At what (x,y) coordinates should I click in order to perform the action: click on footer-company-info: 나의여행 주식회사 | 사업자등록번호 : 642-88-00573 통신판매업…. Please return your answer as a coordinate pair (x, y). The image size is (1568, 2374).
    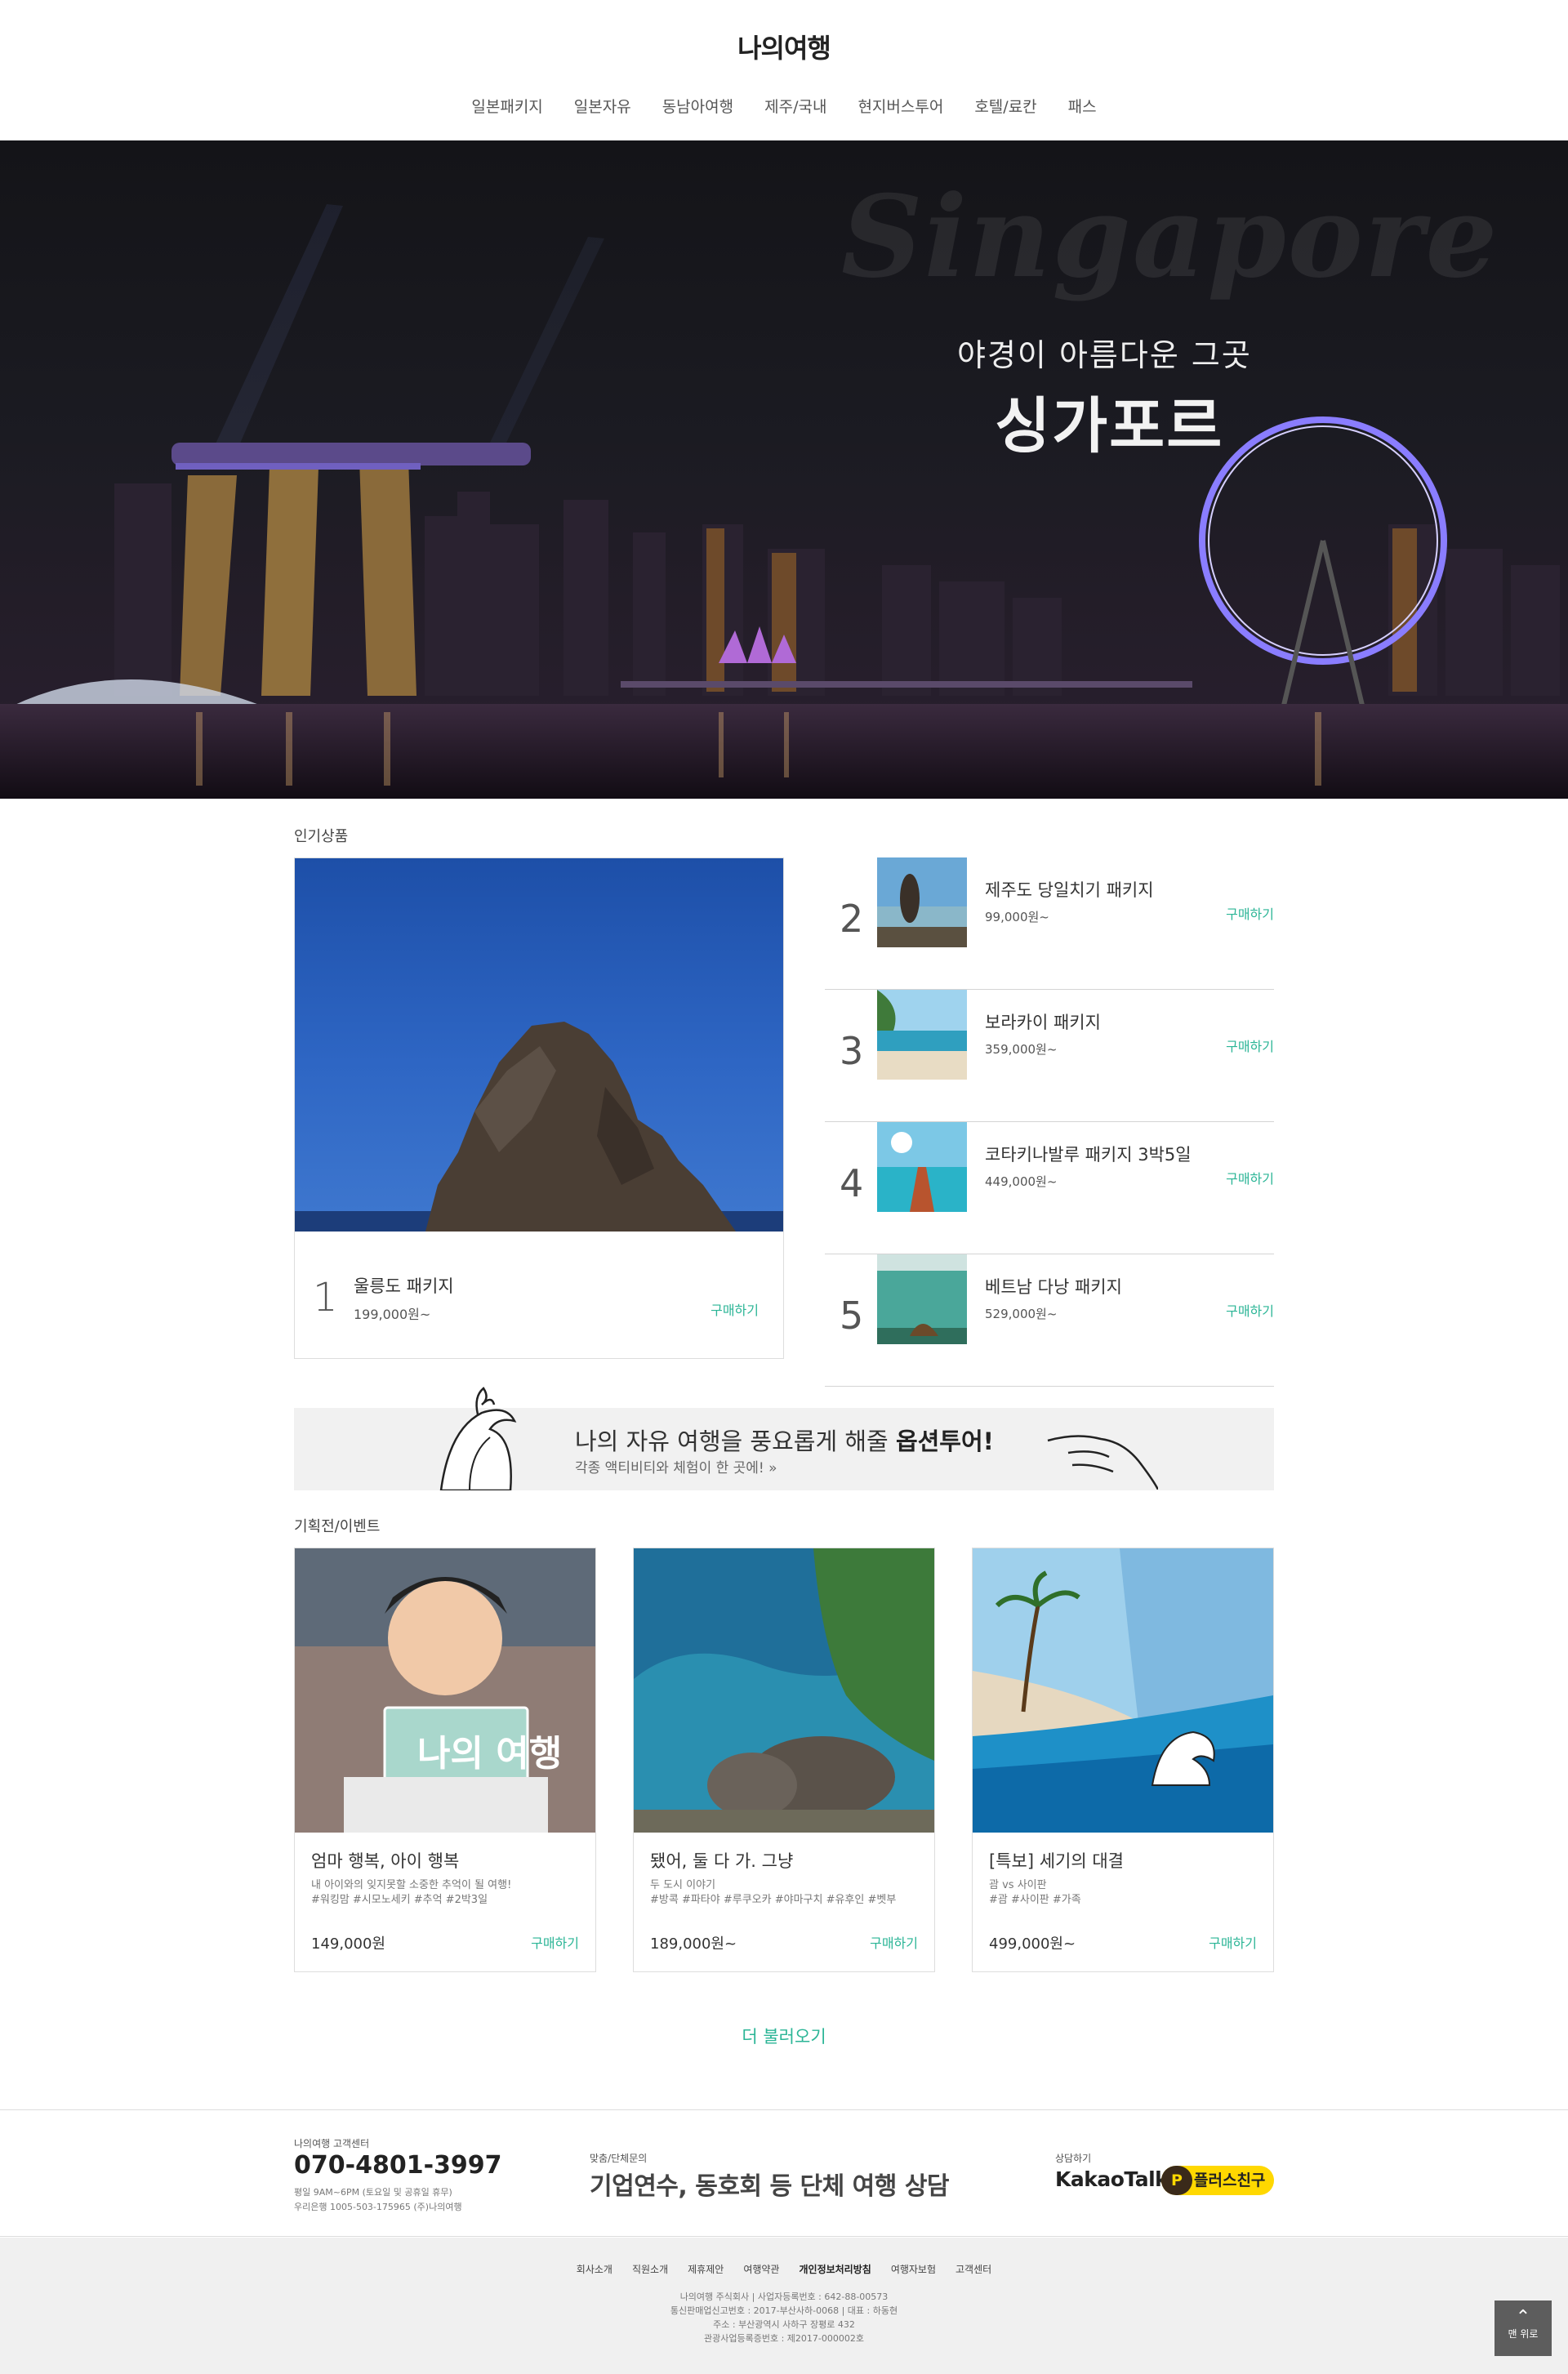
    Looking at the image, I should click on (784, 2317).